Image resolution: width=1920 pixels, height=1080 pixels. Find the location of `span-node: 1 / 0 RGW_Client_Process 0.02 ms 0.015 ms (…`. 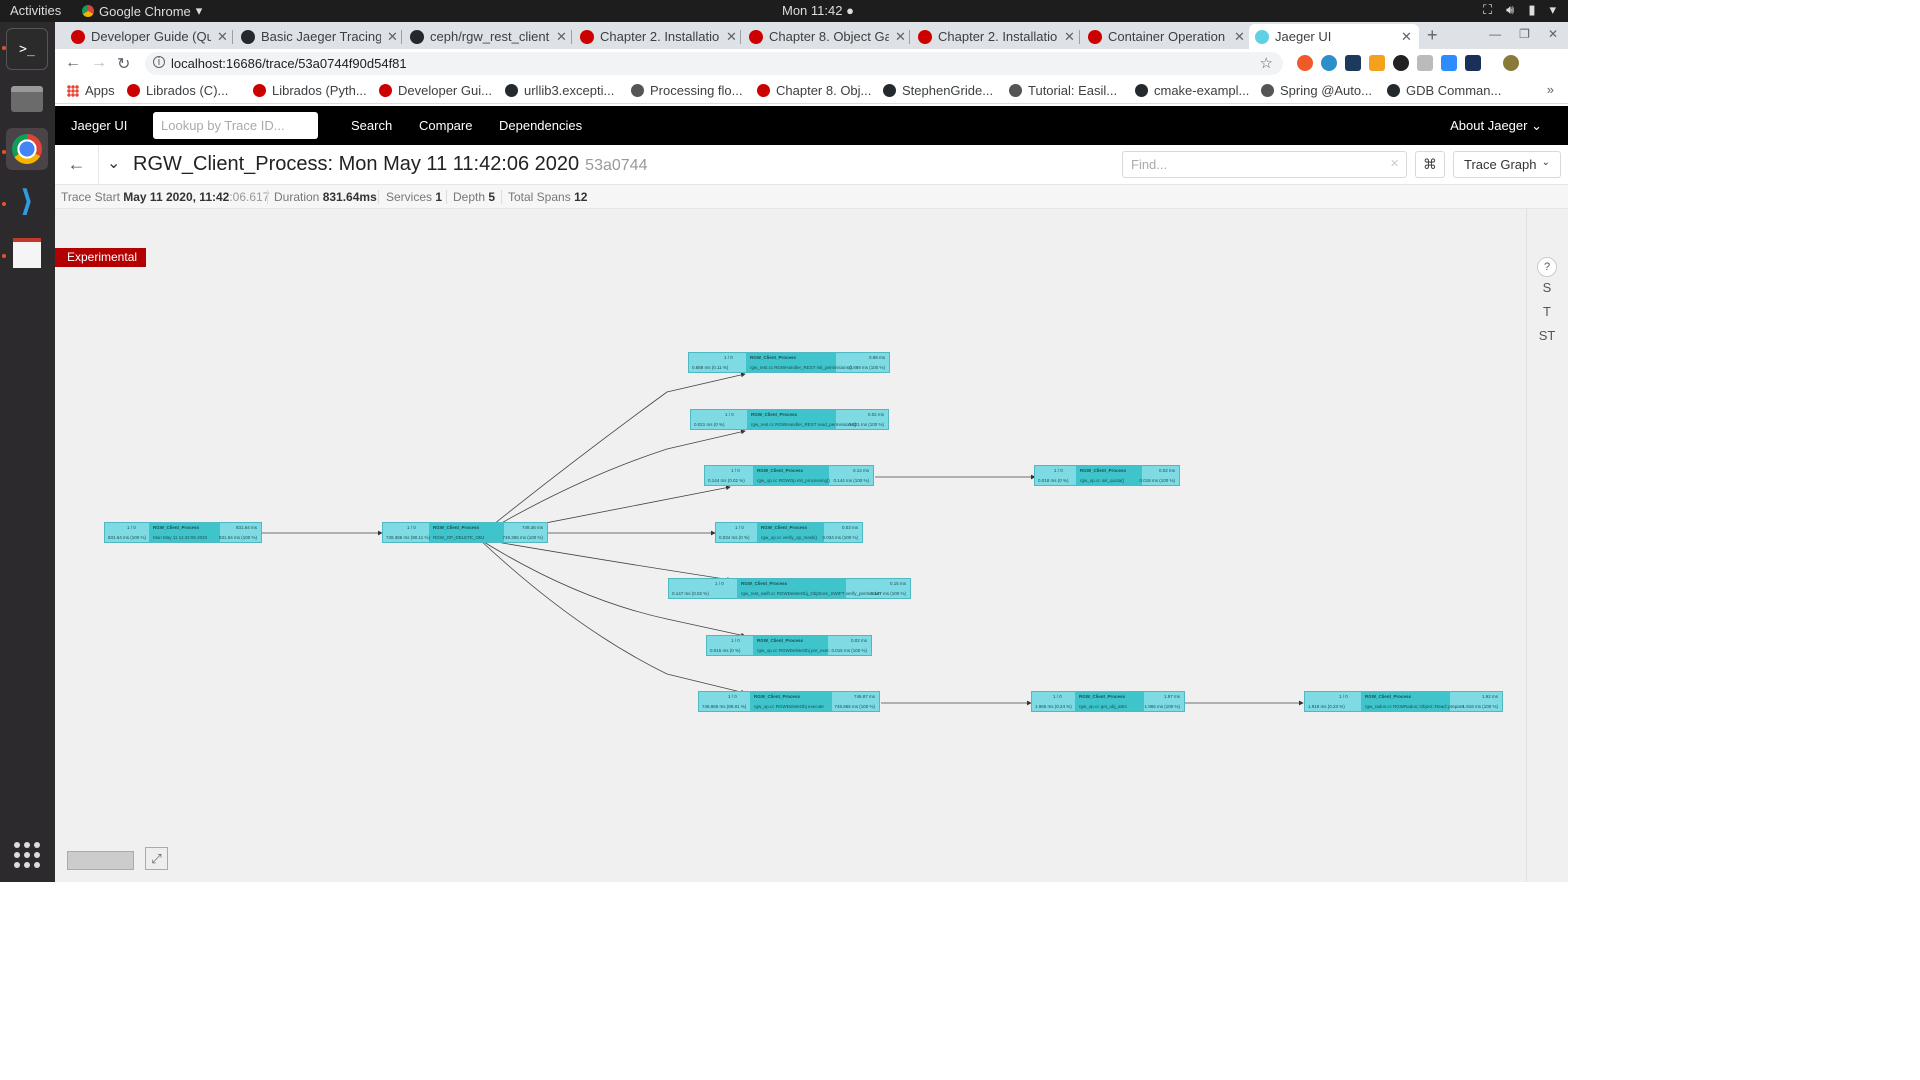

span-node: 1 / 0 RGW_Client_Process 0.02 ms 0.015 ms (… is located at coordinates (789, 645).